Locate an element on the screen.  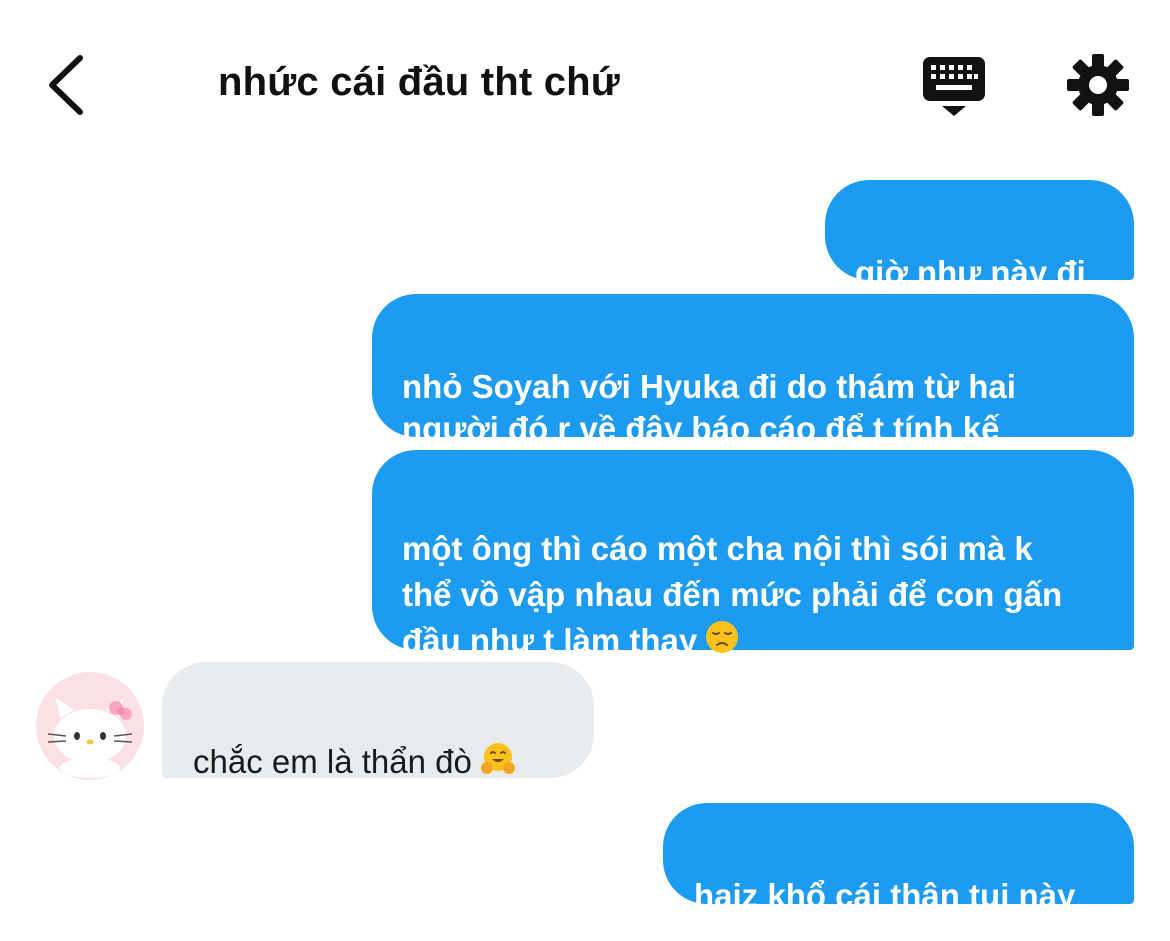
message-text: haiz khổ cái thân tụi này is located at coordinates (885, 895).